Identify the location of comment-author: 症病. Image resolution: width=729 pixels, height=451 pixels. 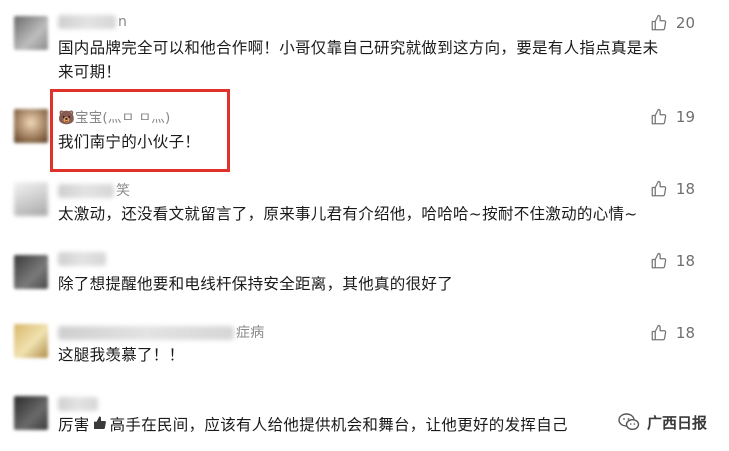
(161, 332).